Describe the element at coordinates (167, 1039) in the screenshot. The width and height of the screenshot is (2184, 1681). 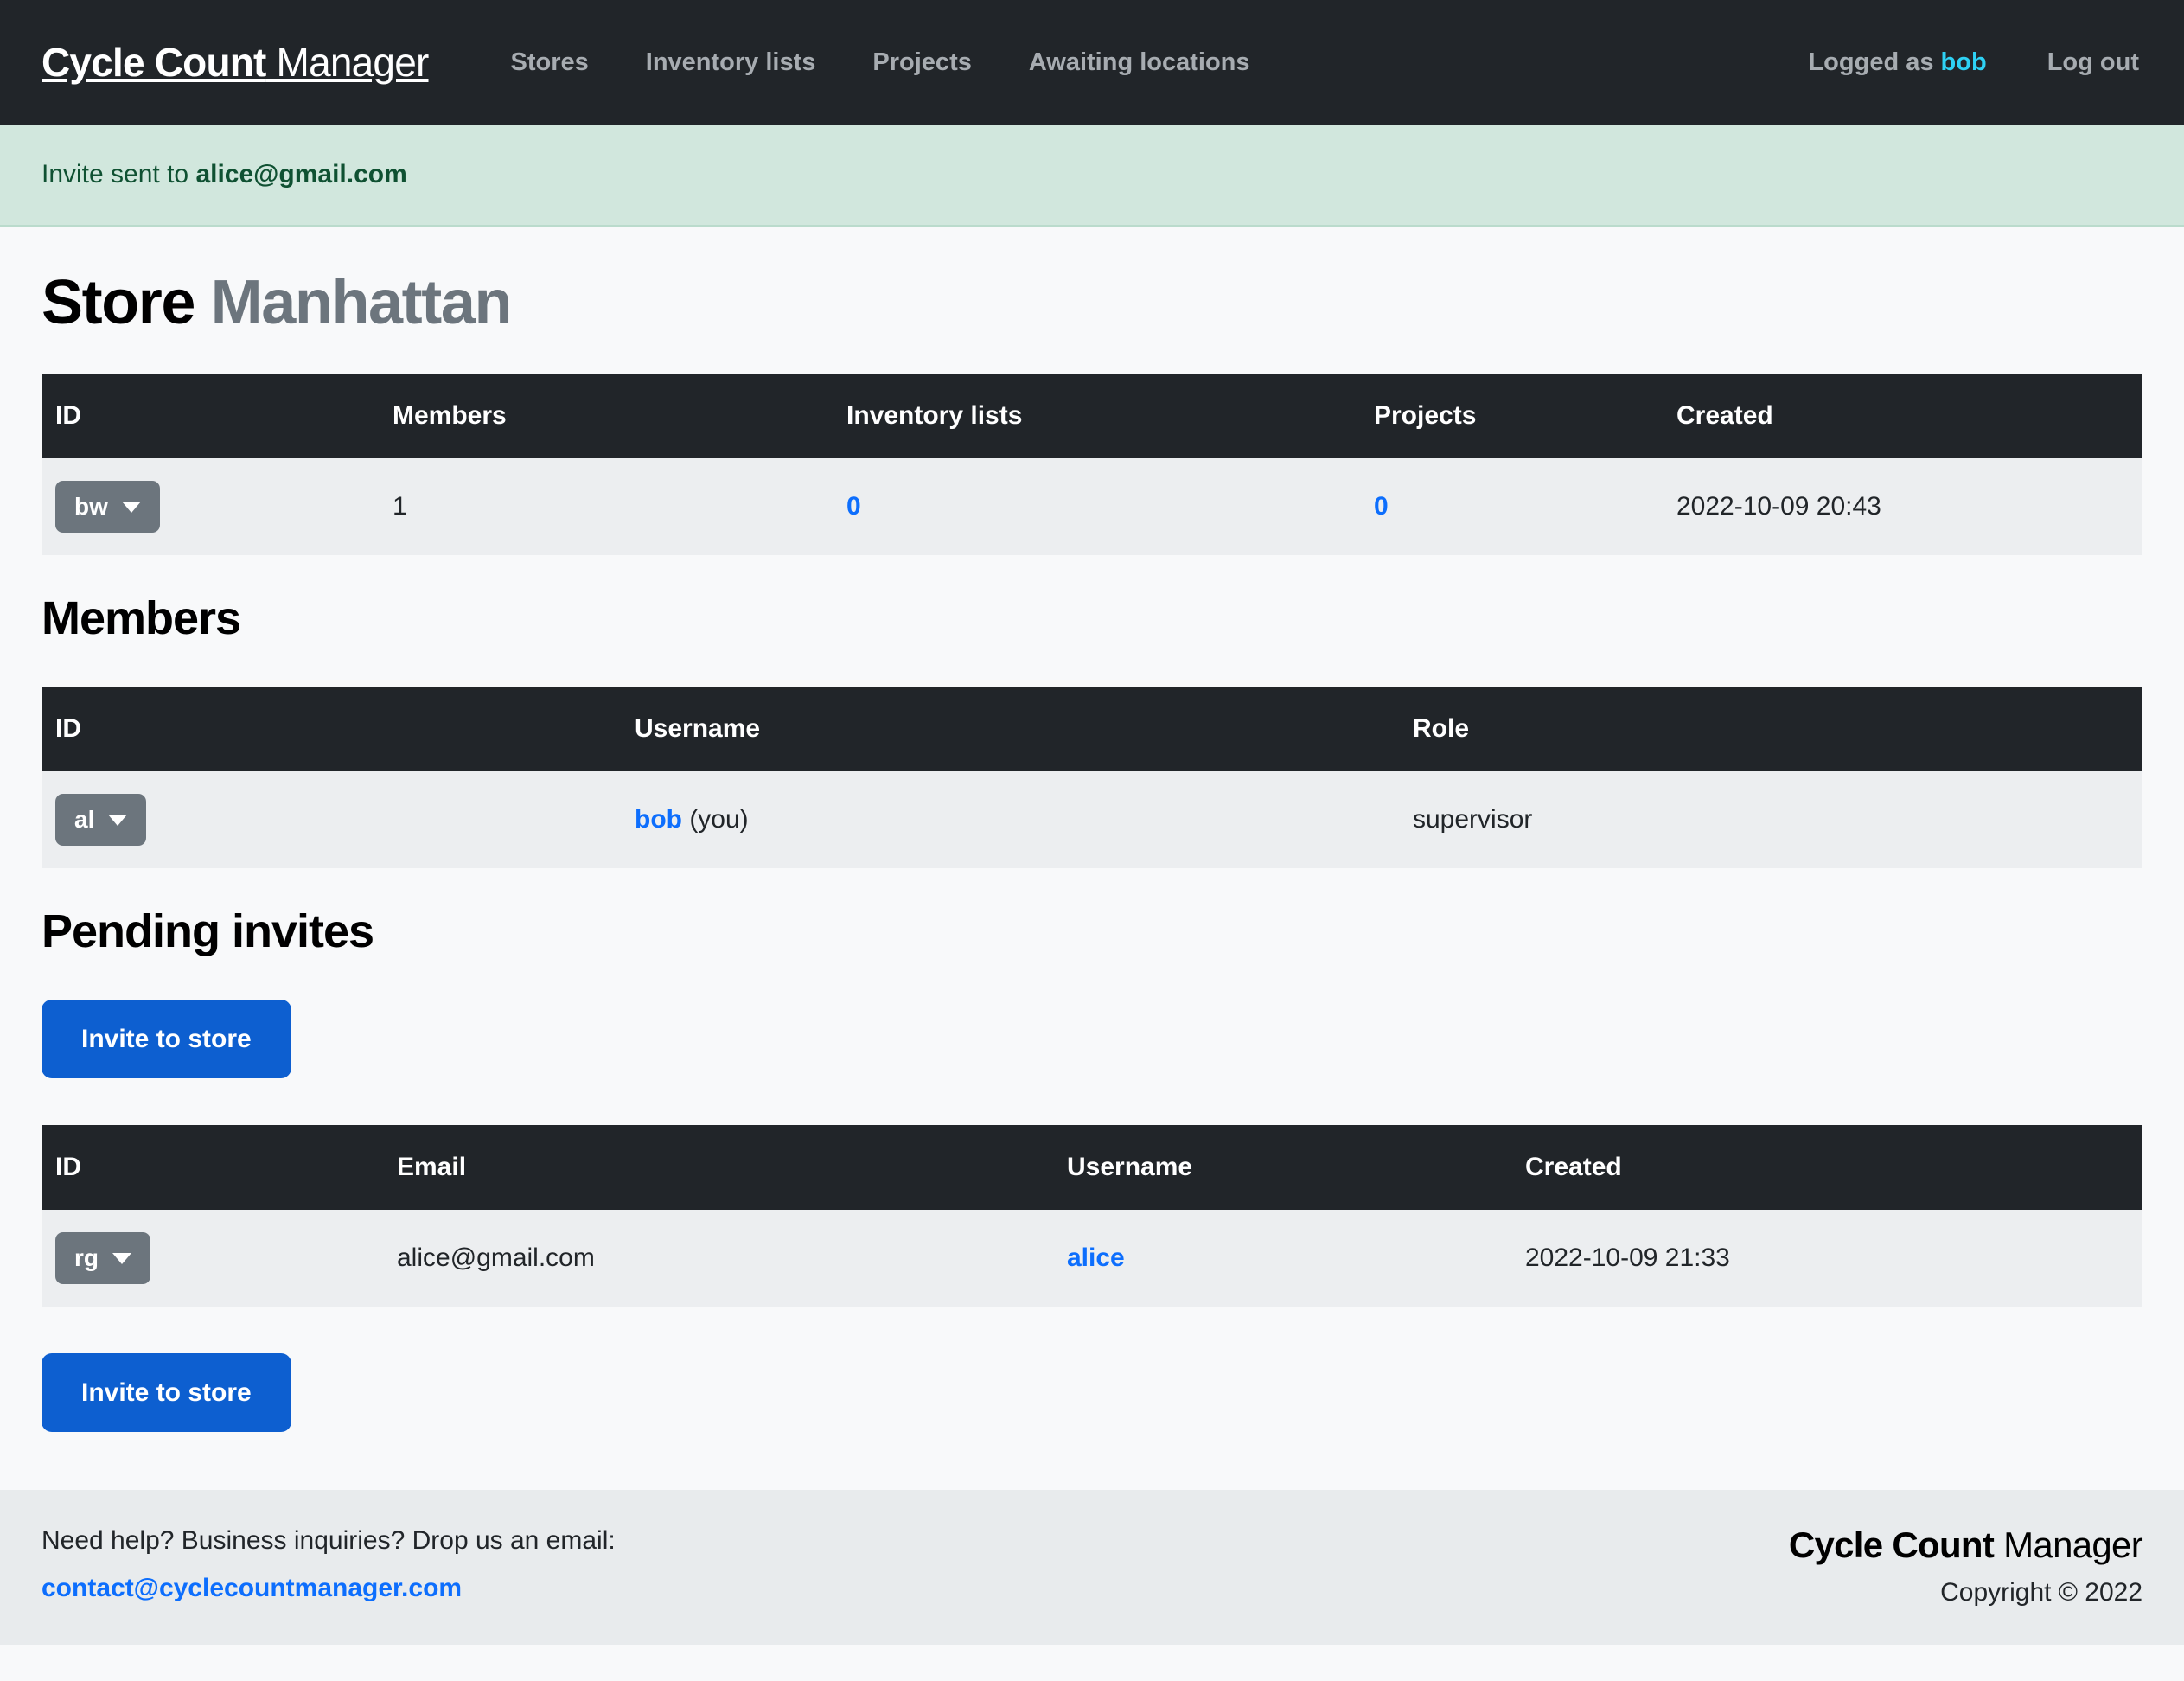
I see `invite-to-store-button-top: Invite to store` at that location.